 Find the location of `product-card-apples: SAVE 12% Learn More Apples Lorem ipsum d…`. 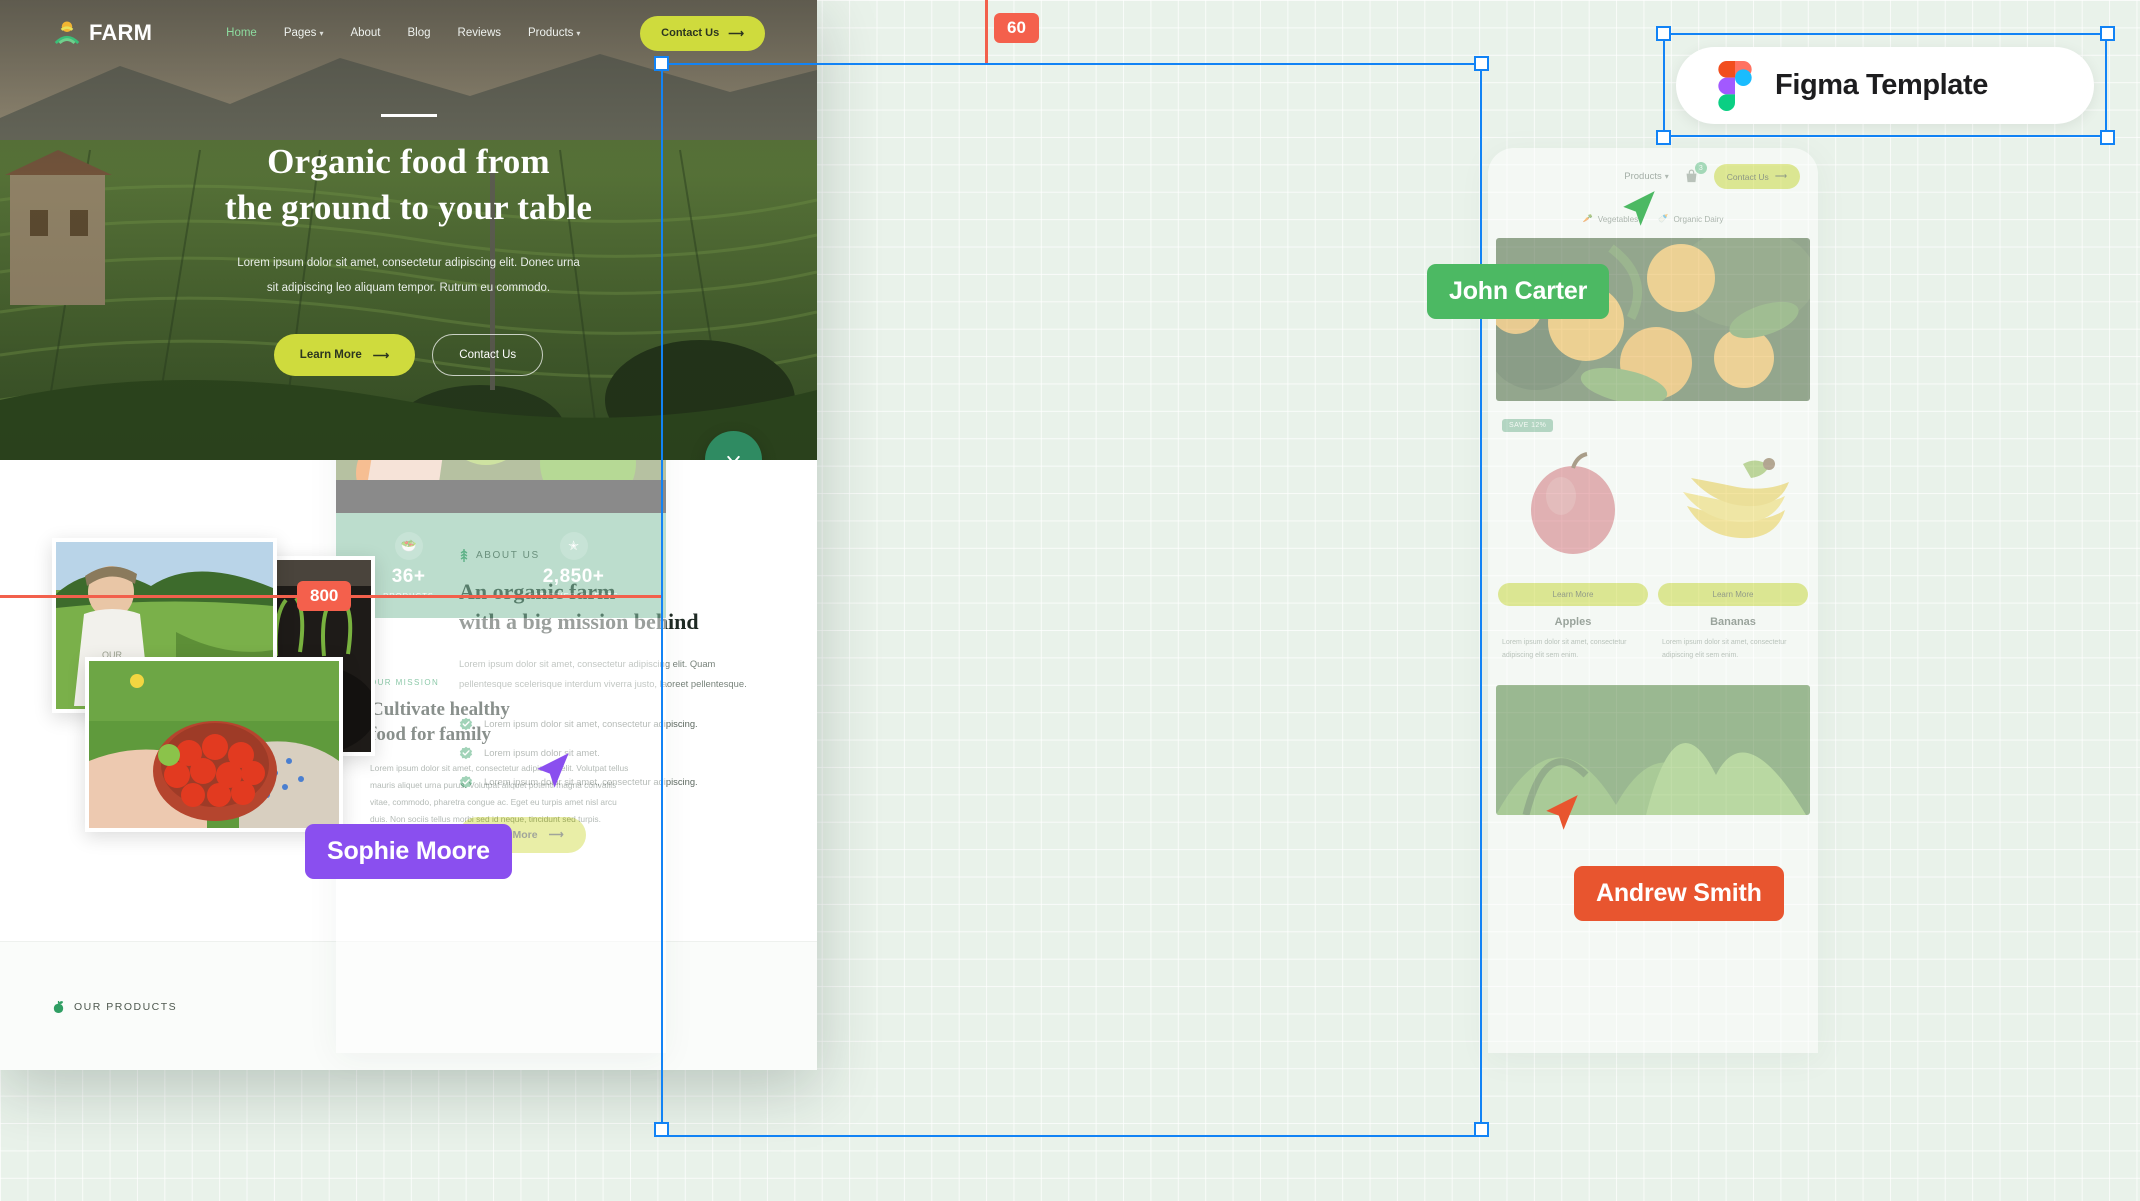

product-card-apples: SAVE 12% Learn More Apples Lorem ipsum d… is located at coordinates (1573, 541).